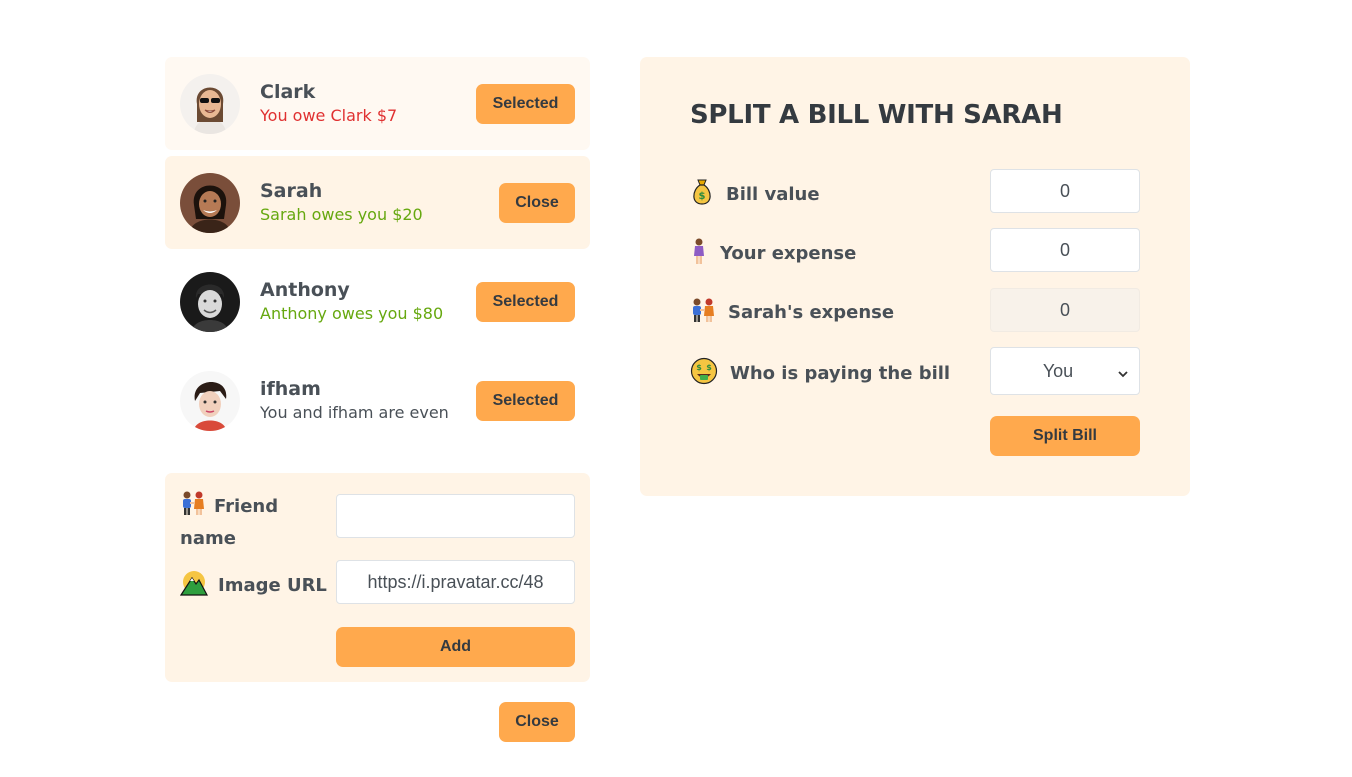  I want to click on friend-item-ifham: ifham You and ifham are even Selected, so click(377, 400).